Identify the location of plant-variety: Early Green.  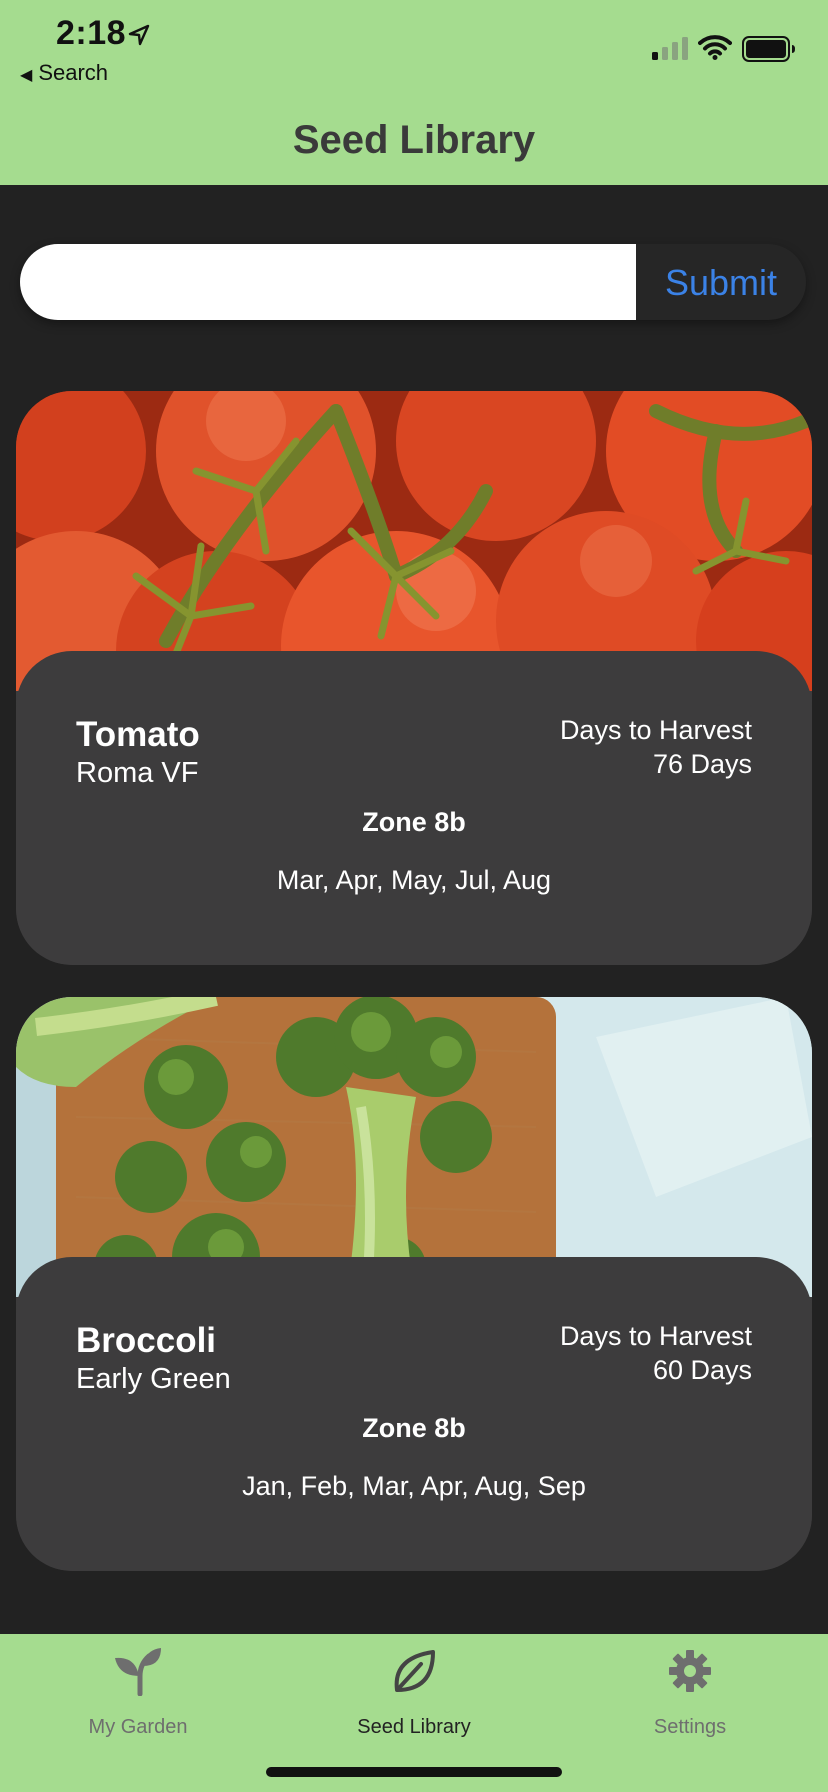
(153, 1379).